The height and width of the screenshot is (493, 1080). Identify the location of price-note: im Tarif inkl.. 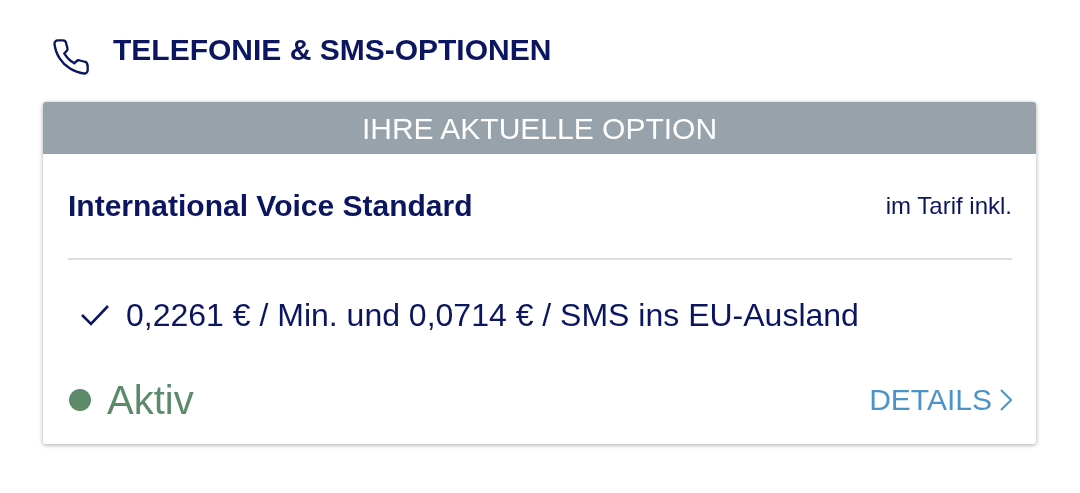
(948, 206).